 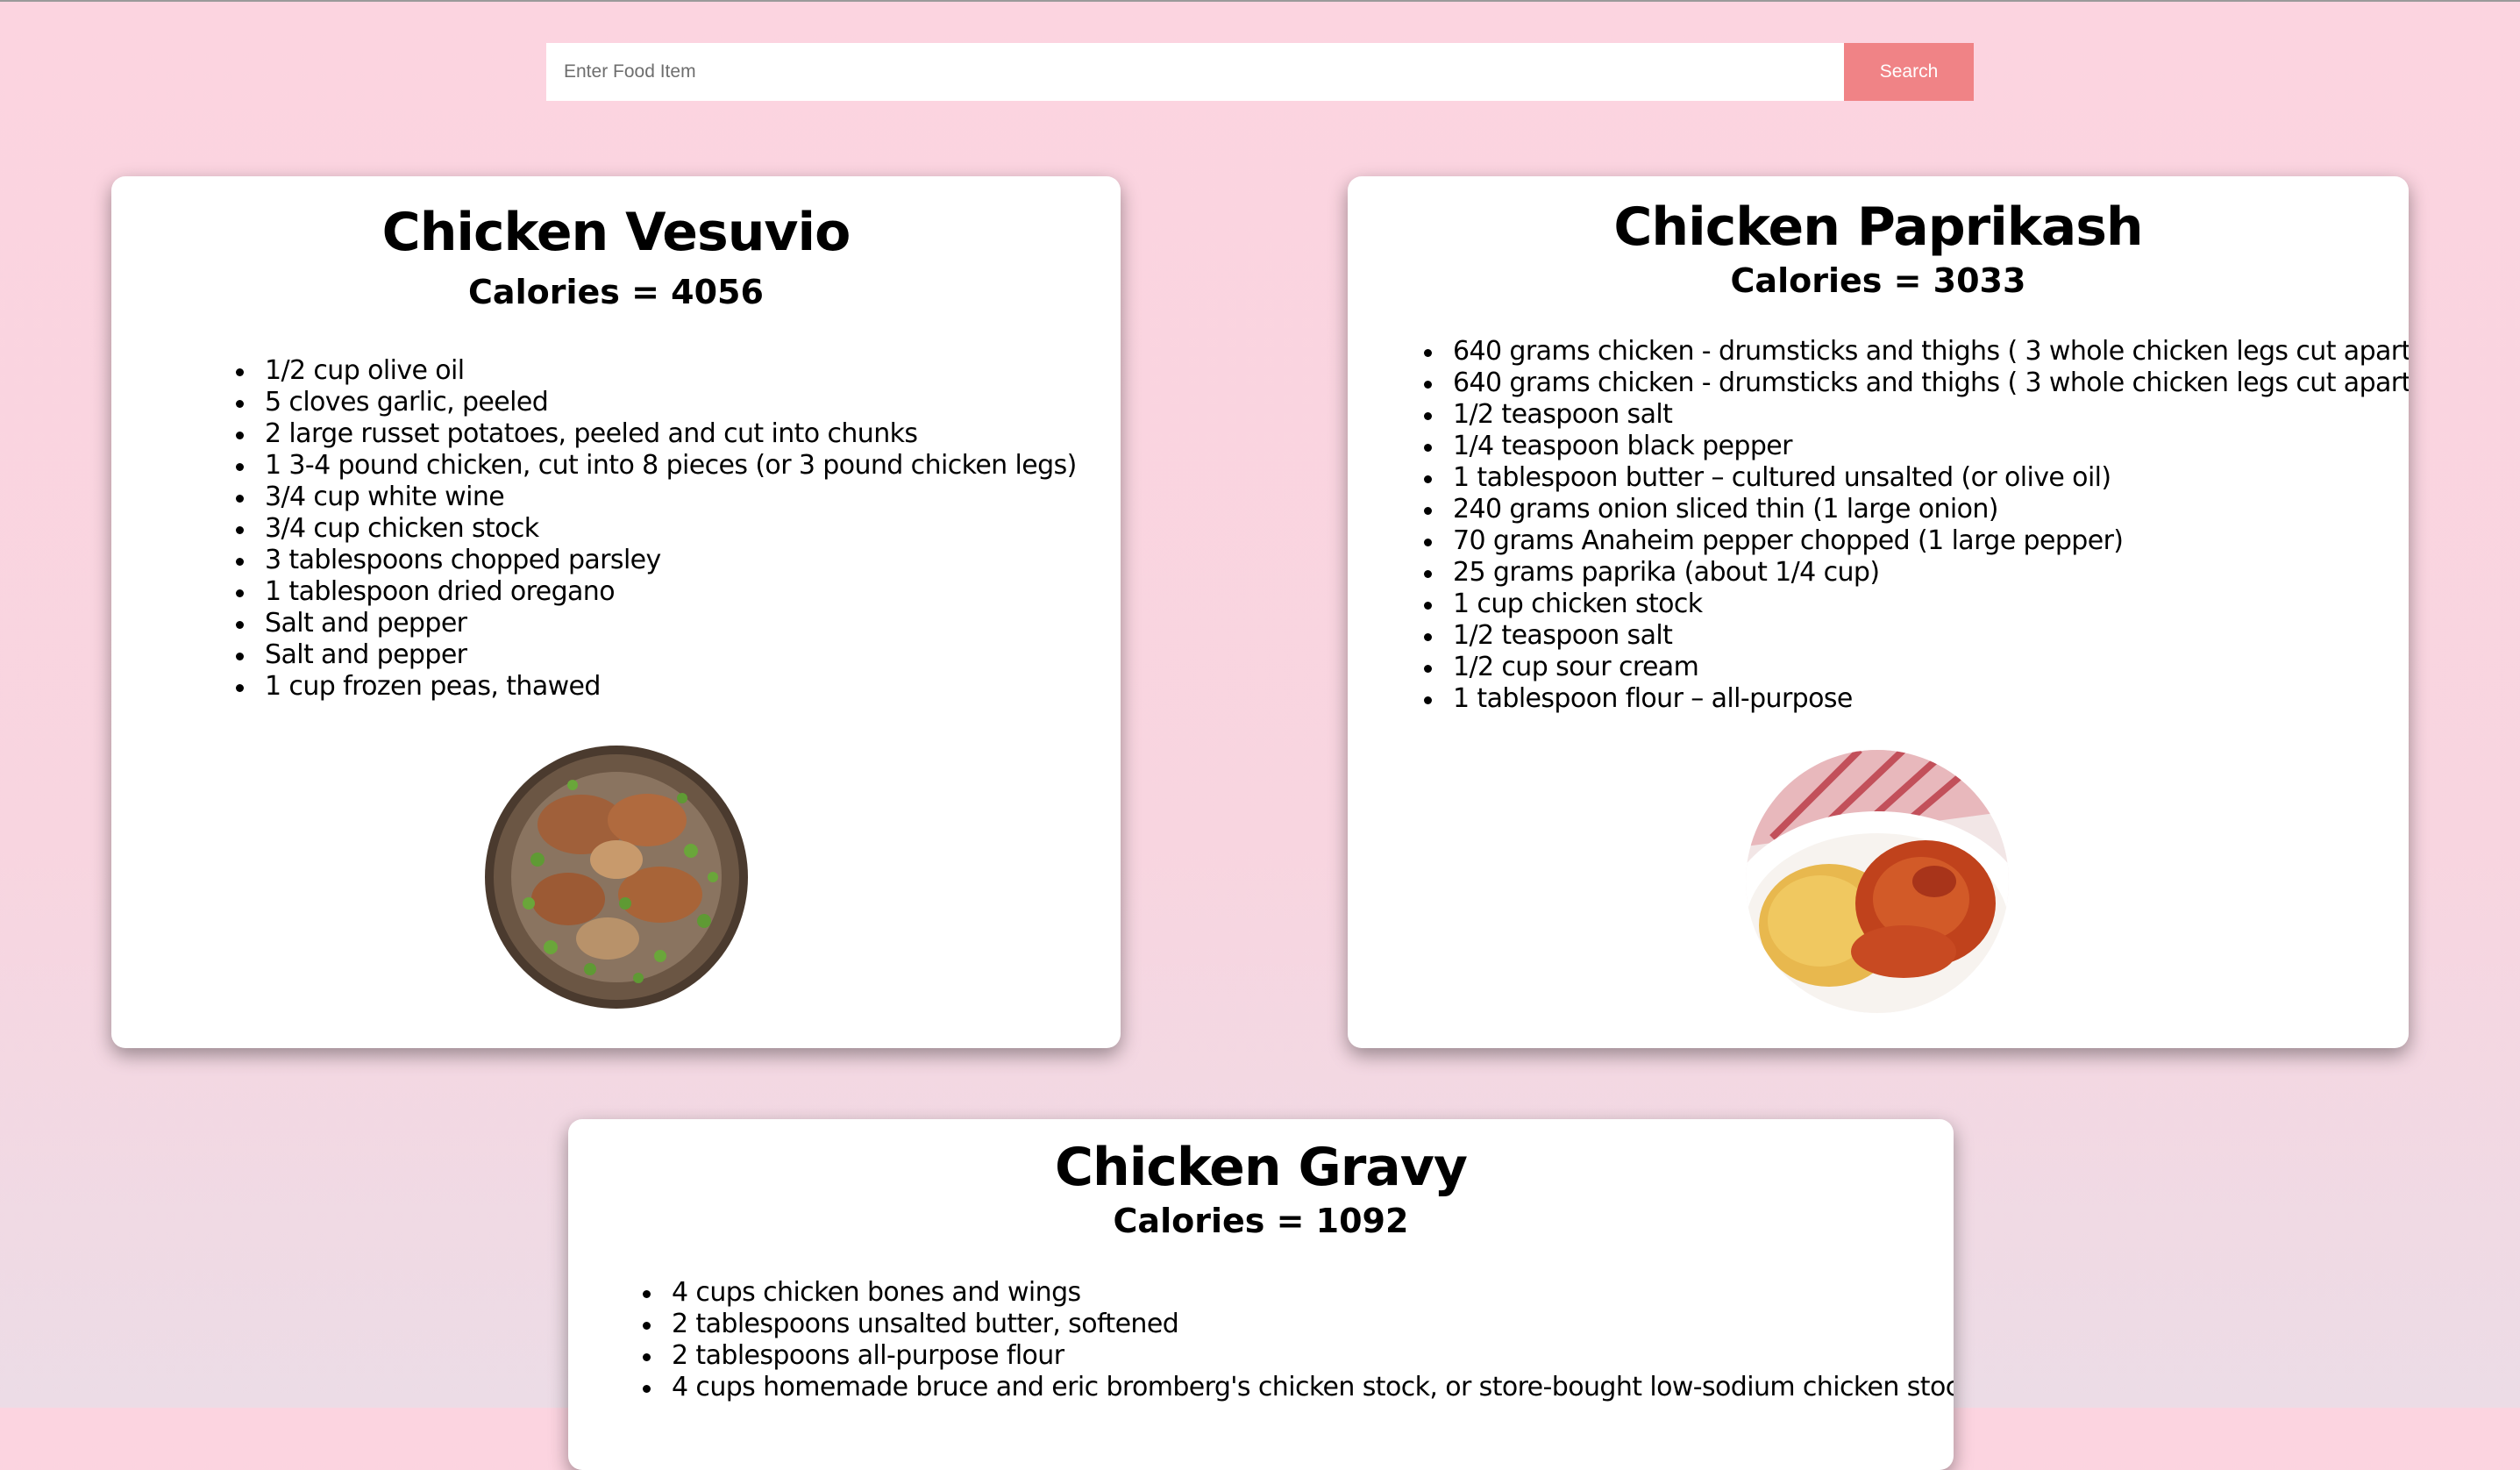 I want to click on ingredient-item: 5 cloves garlic, peeled, so click(x=656, y=402).